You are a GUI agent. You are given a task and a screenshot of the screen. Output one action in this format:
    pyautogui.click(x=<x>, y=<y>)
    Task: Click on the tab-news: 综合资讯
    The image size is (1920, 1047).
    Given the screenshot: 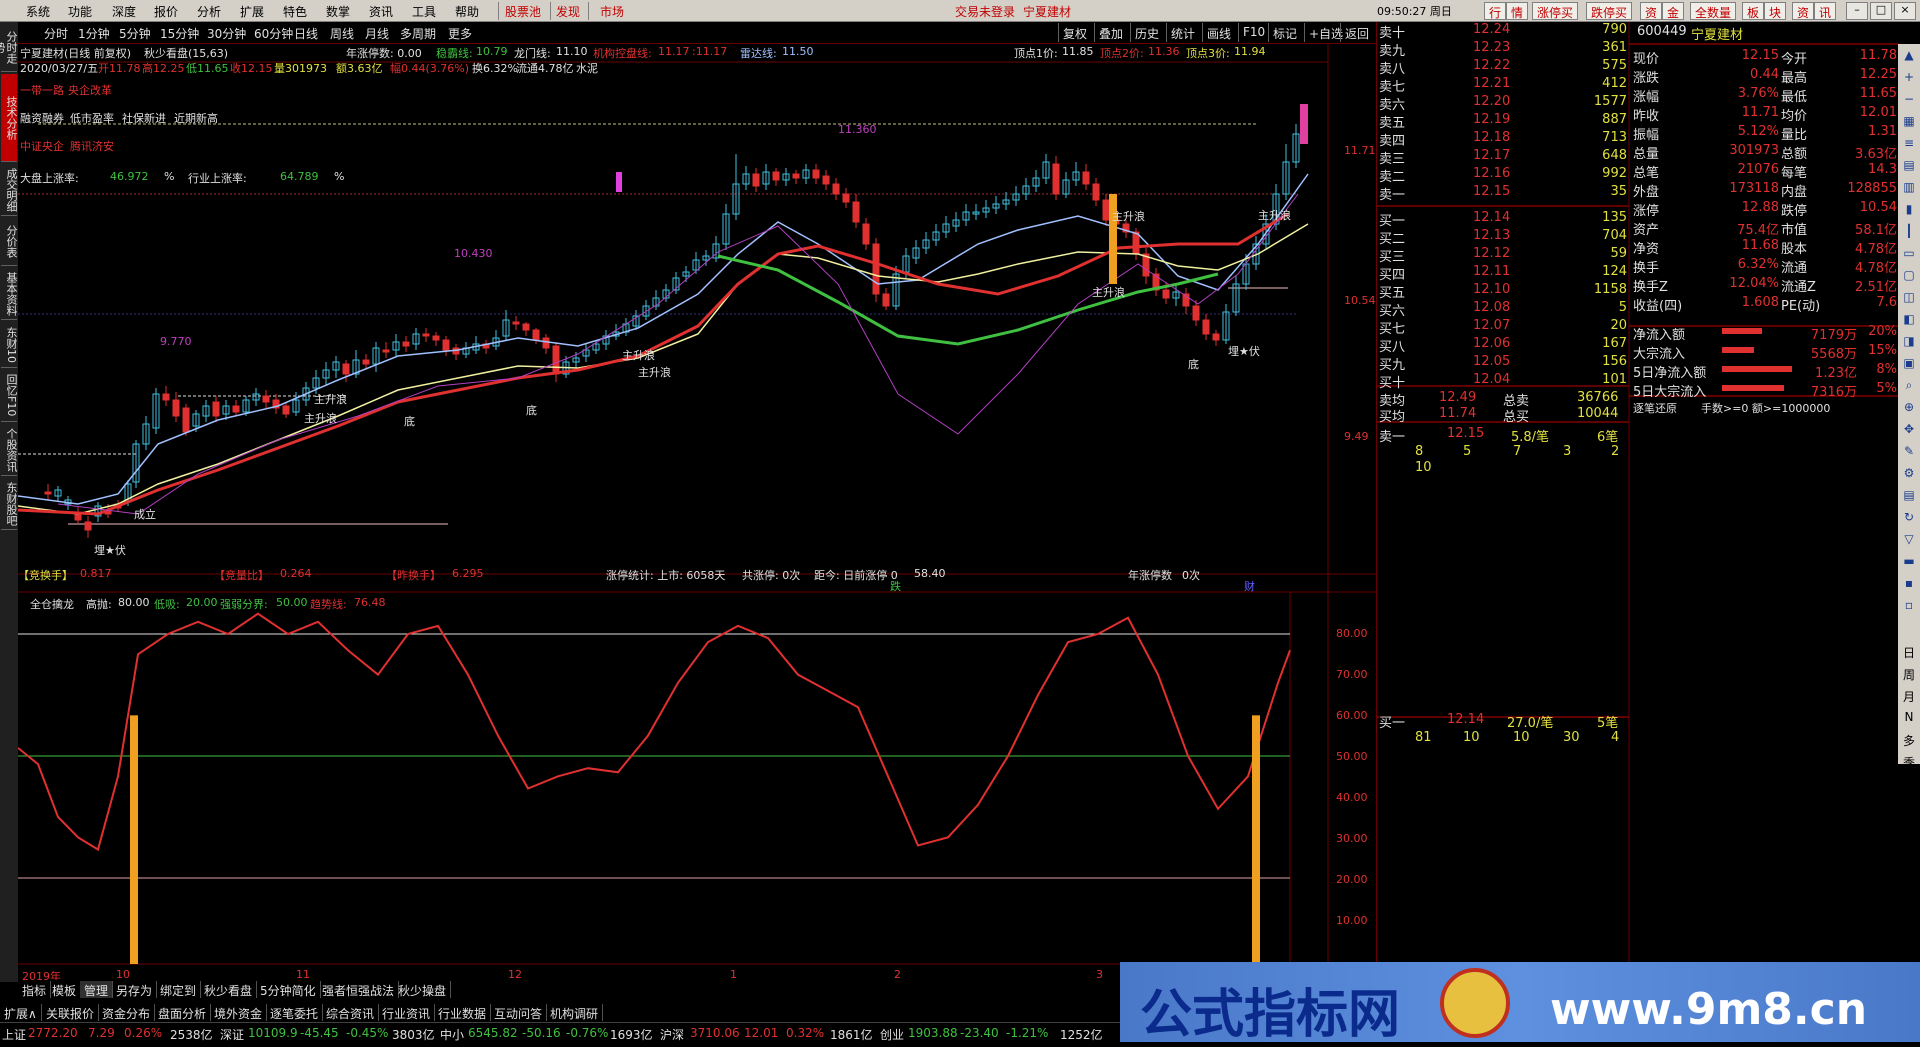 What is the action you would take?
    pyautogui.click(x=351, y=1012)
    